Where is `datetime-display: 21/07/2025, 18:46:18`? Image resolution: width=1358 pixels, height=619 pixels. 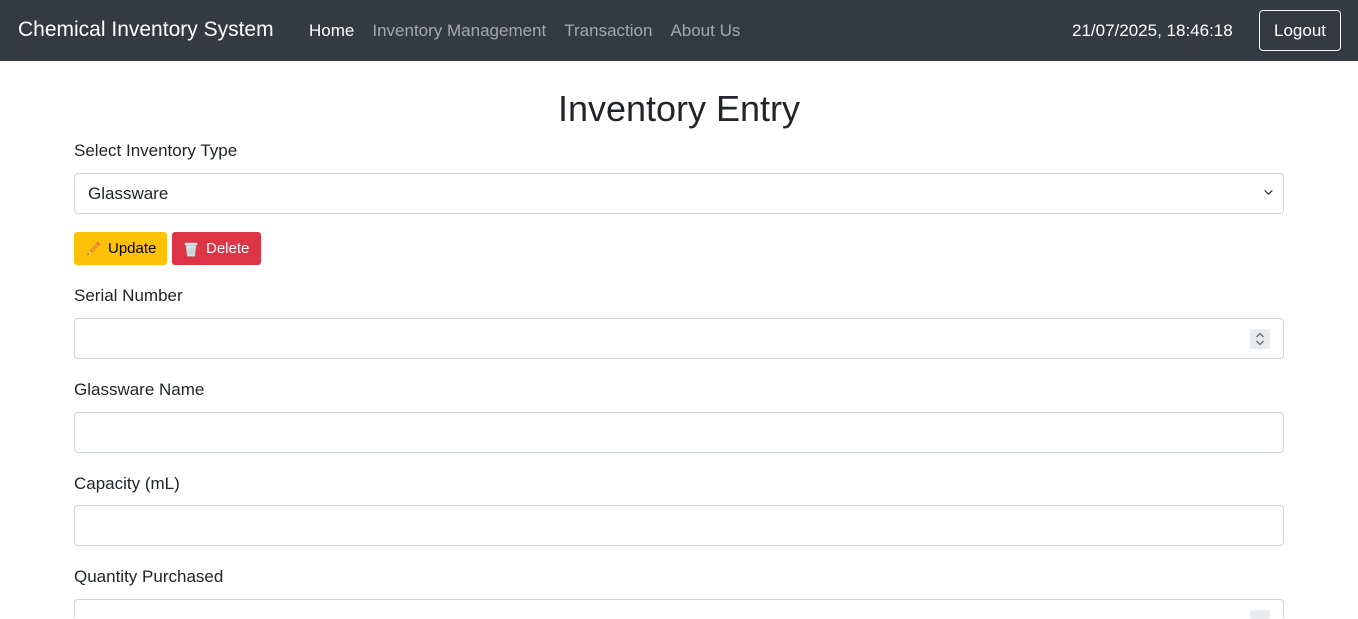
datetime-display: 21/07/2025, 18:46:18 is located at coordinates (1152, 31).